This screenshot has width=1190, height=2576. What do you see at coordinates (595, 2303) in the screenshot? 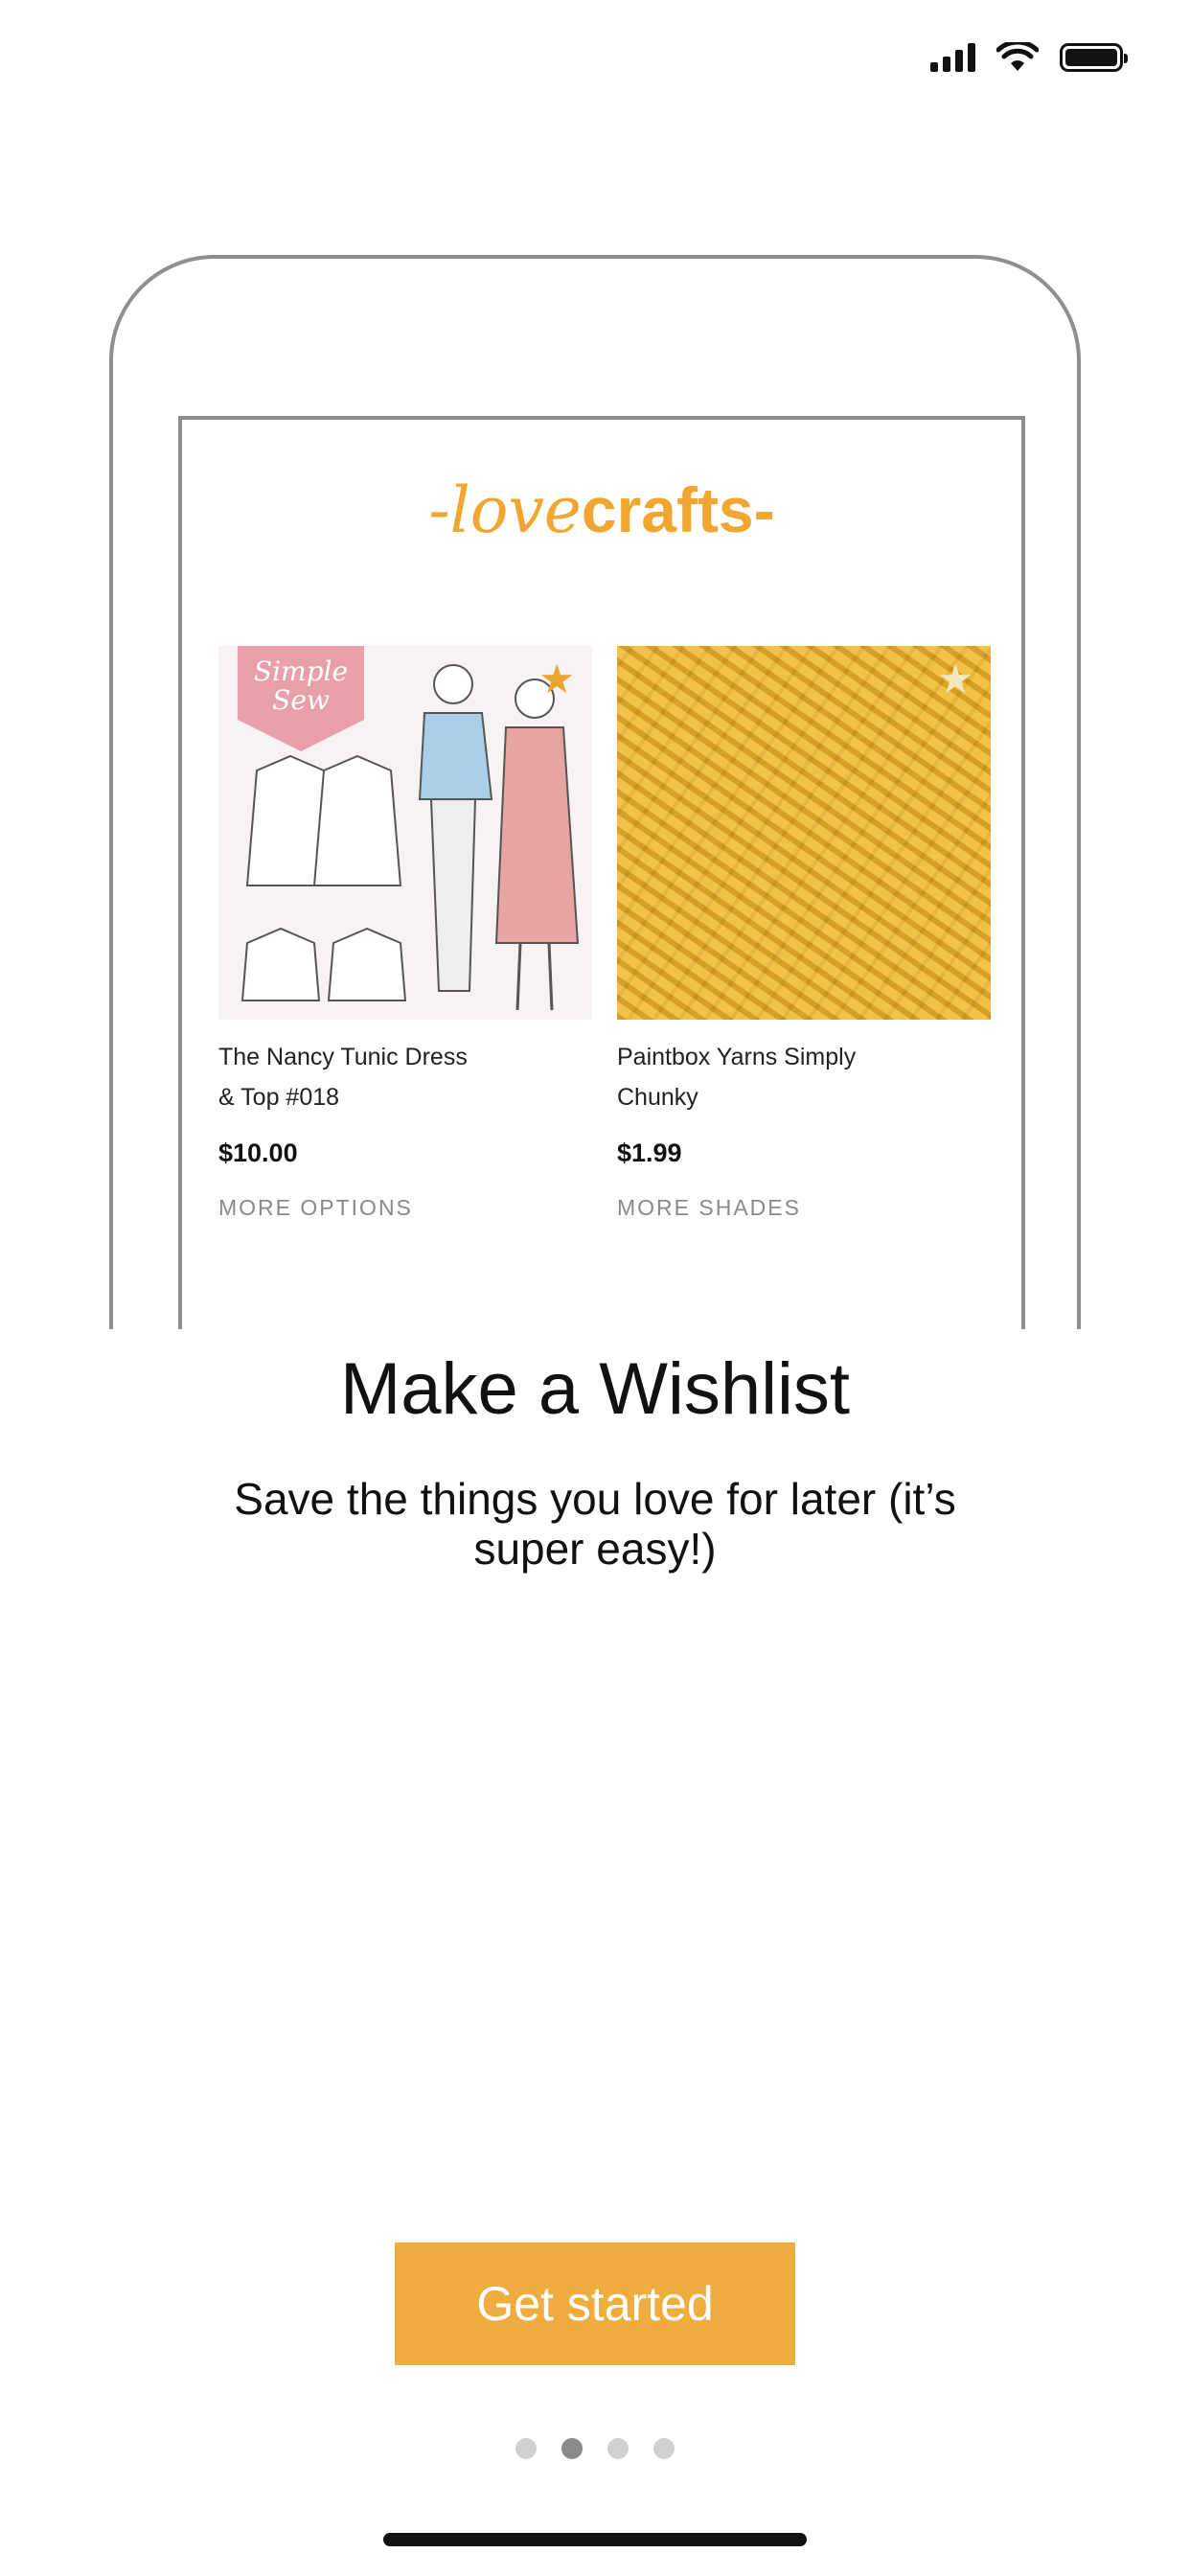
I see `get-started-button: Get started` at bounding box center [595, 2303].